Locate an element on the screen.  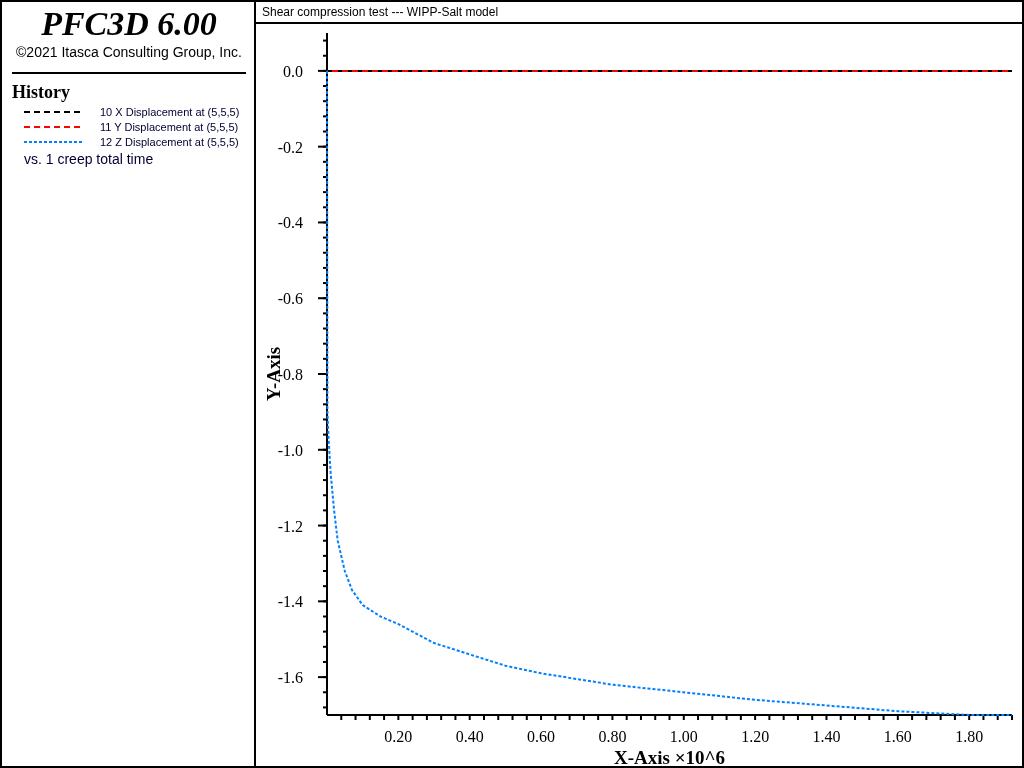
axis-tick-label: -0.6 is located at coordinates (290, 299).